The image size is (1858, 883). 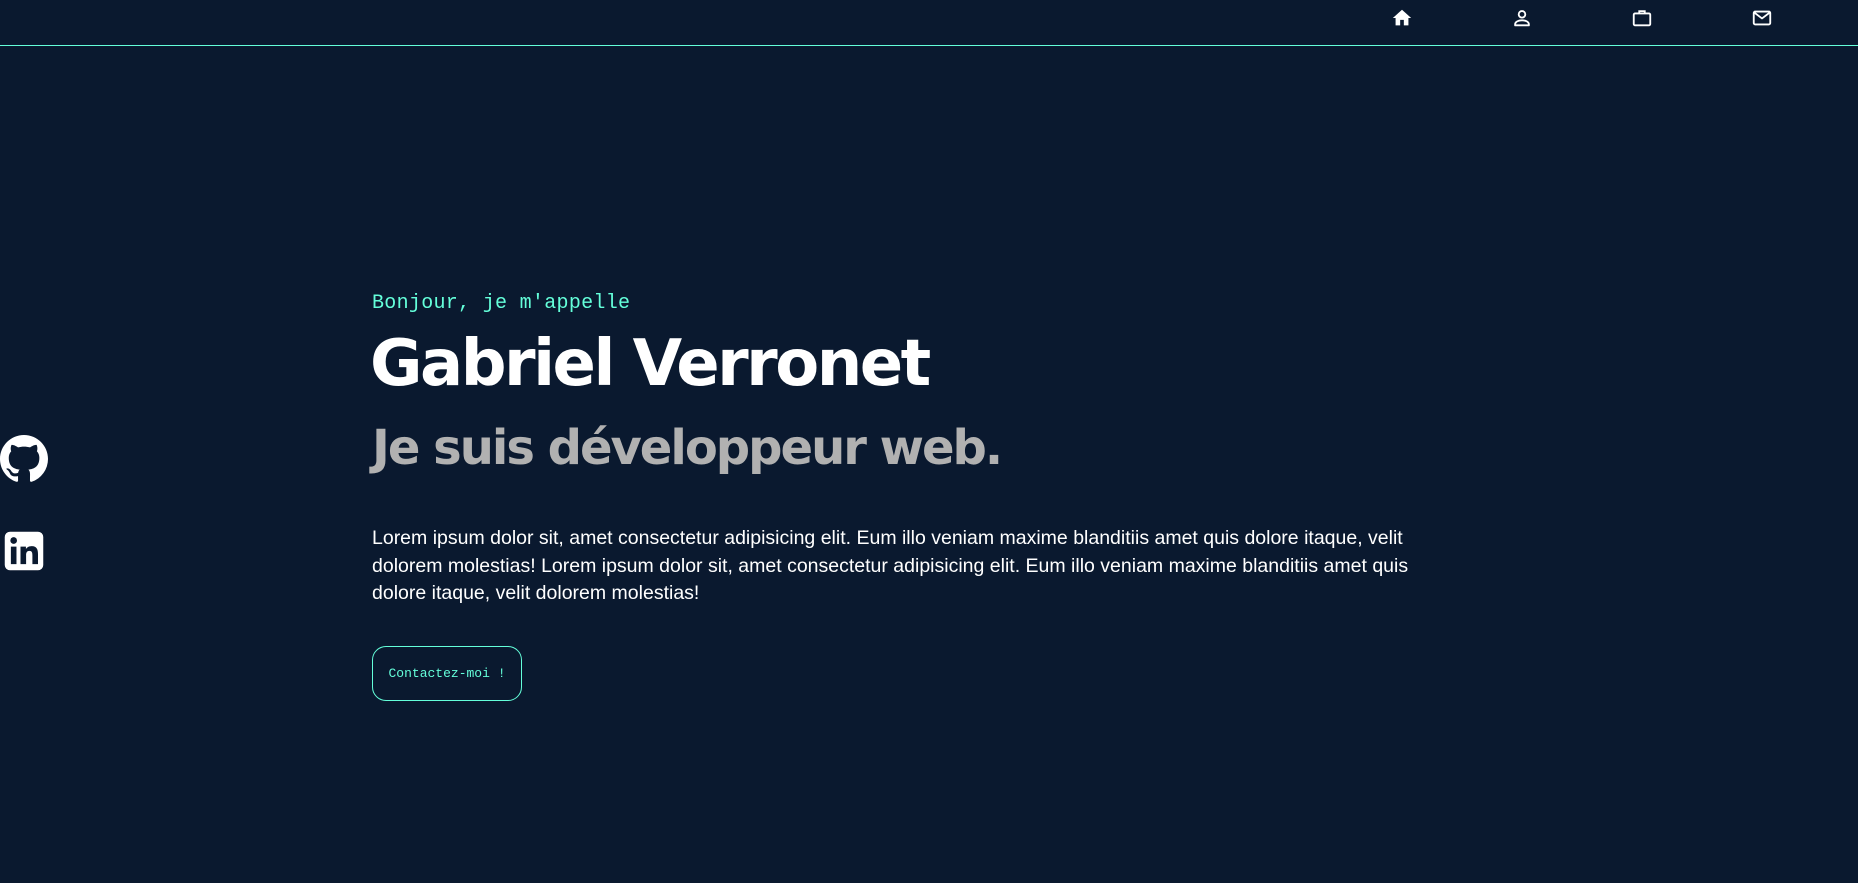 I want to click on user-icon, so click(x=1522, y=18).